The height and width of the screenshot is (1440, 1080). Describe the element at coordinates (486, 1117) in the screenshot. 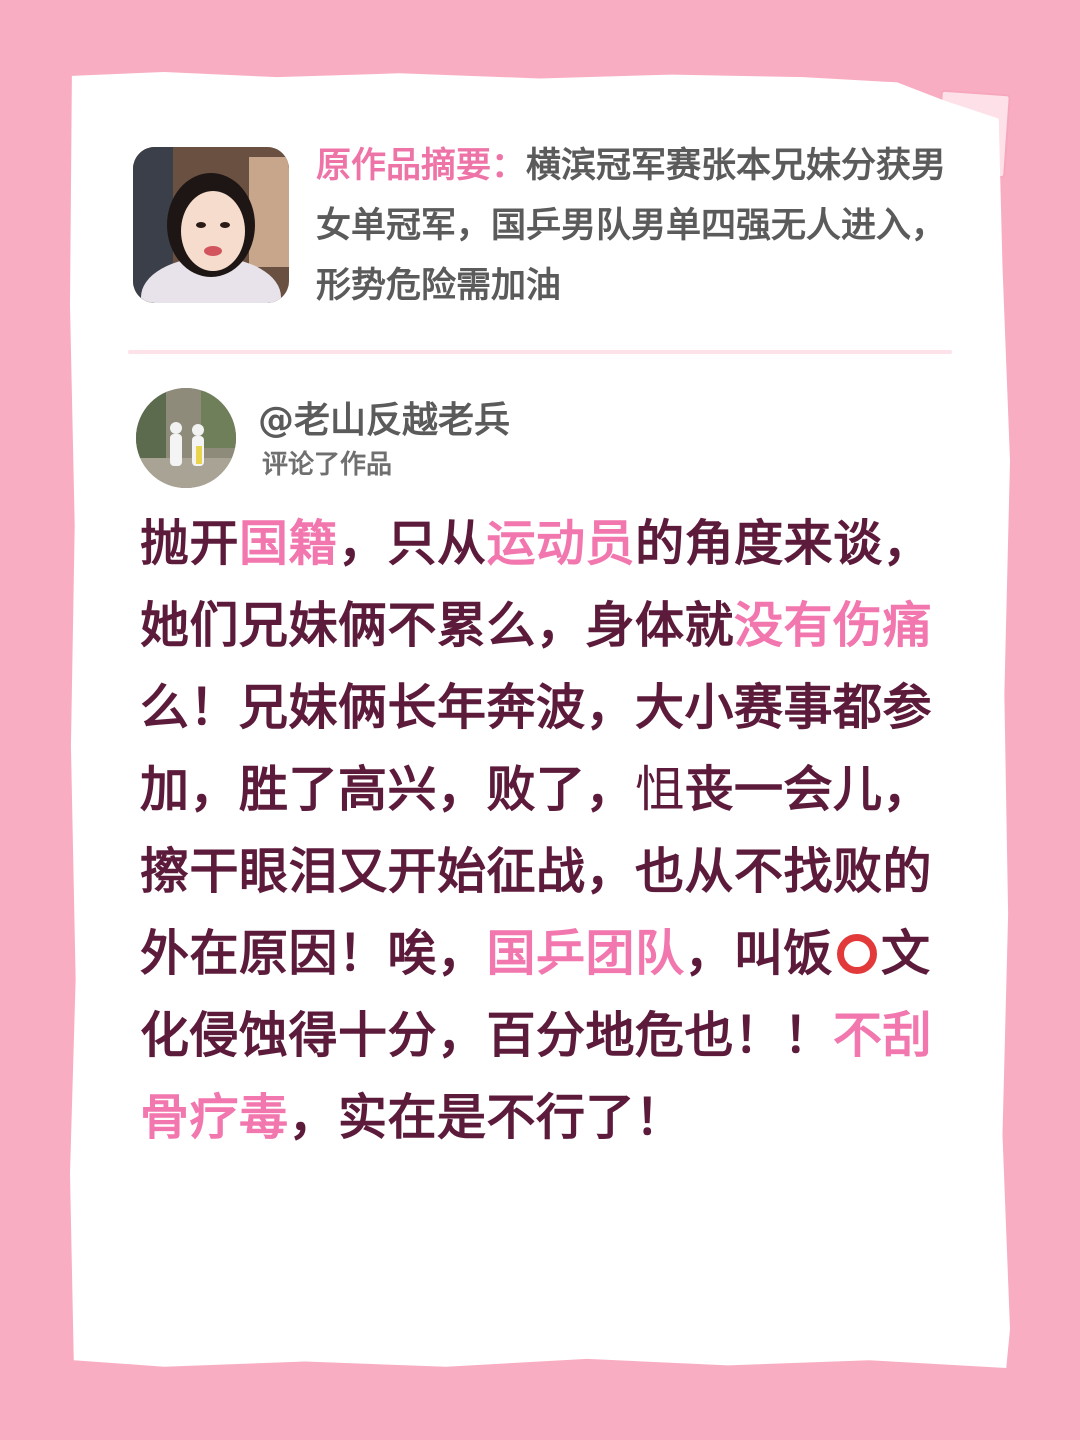

I see `comment-segment: ，实在是不行了！` at that location.